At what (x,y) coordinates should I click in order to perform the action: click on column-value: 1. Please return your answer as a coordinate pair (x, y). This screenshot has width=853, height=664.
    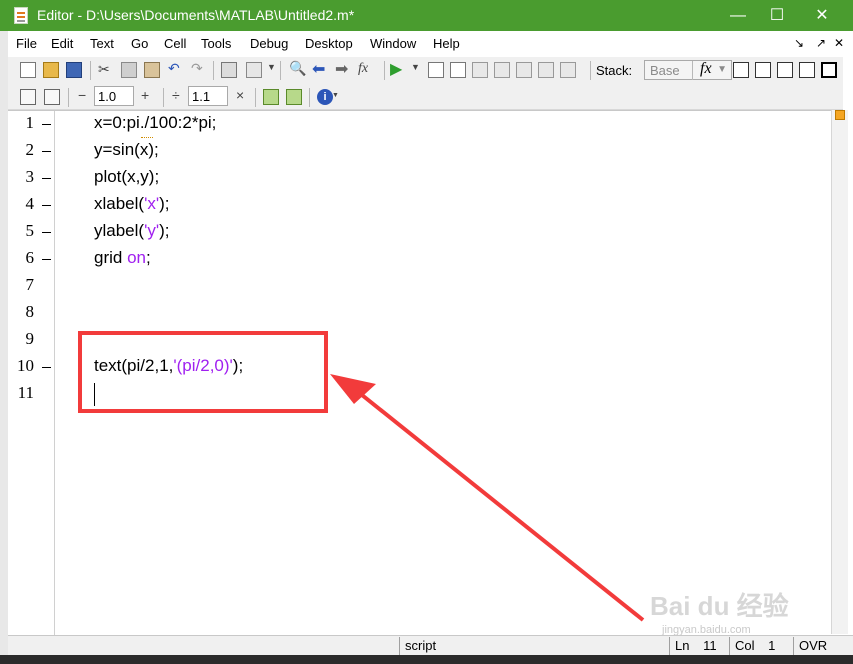
    Looking at the image, I should click on (772, 645).